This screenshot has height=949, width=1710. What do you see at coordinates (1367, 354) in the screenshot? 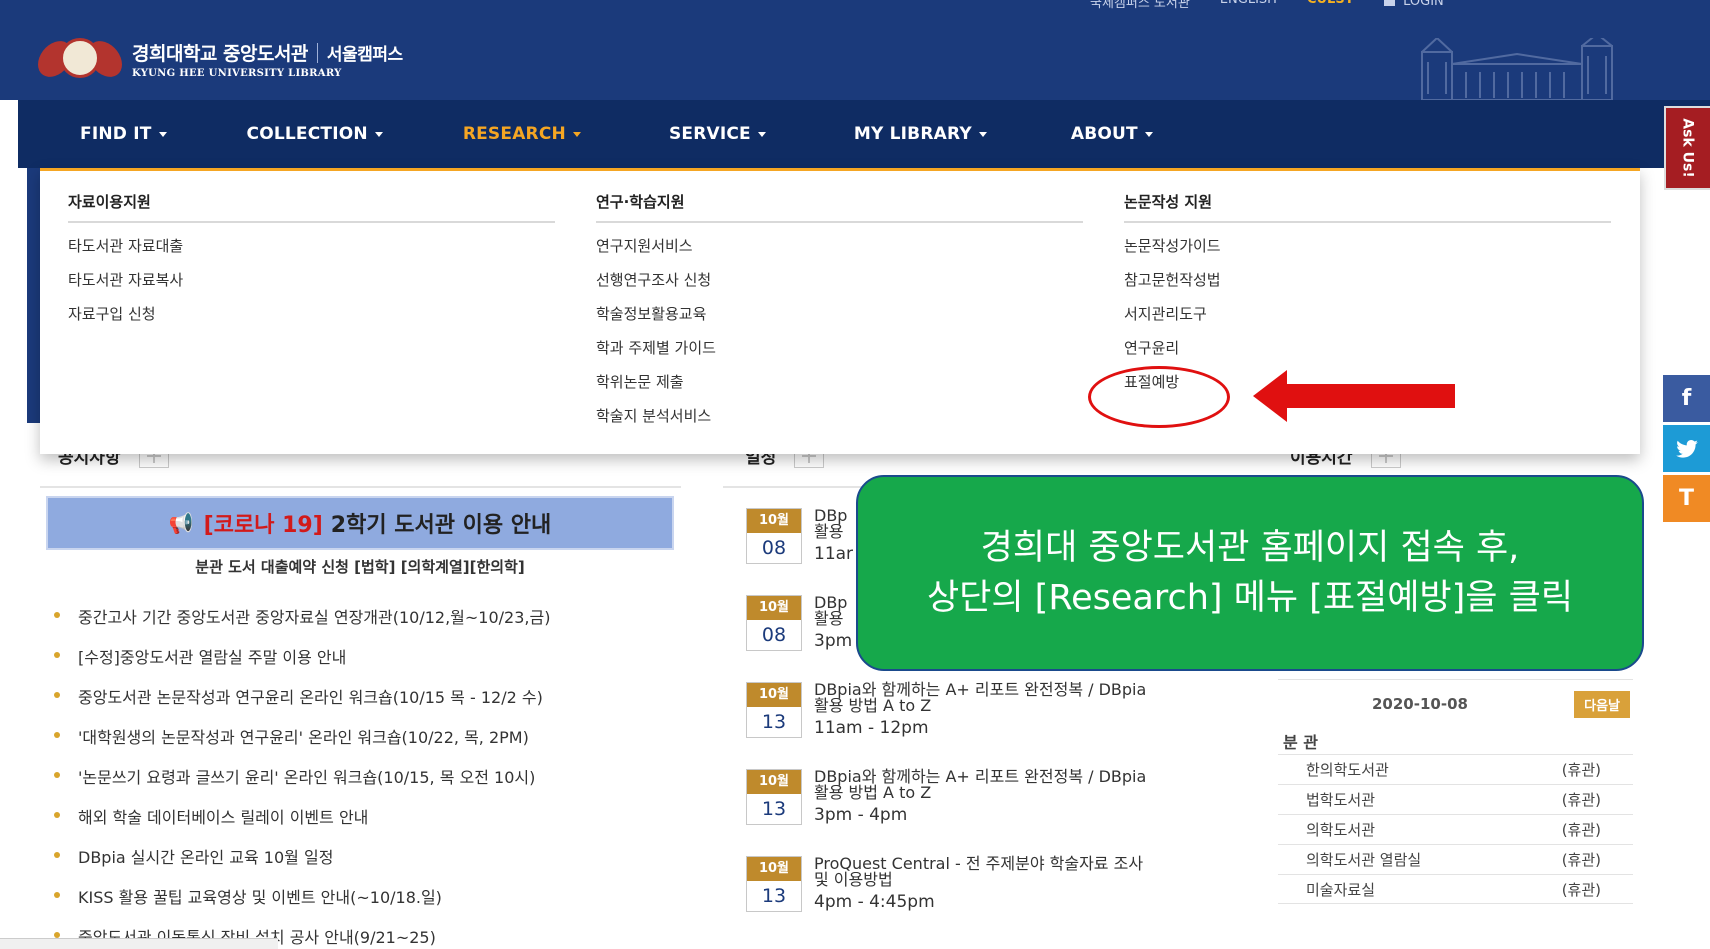
I see `menu-item-research-ethics: 연구윤리` at bounding box center [1367, 354].